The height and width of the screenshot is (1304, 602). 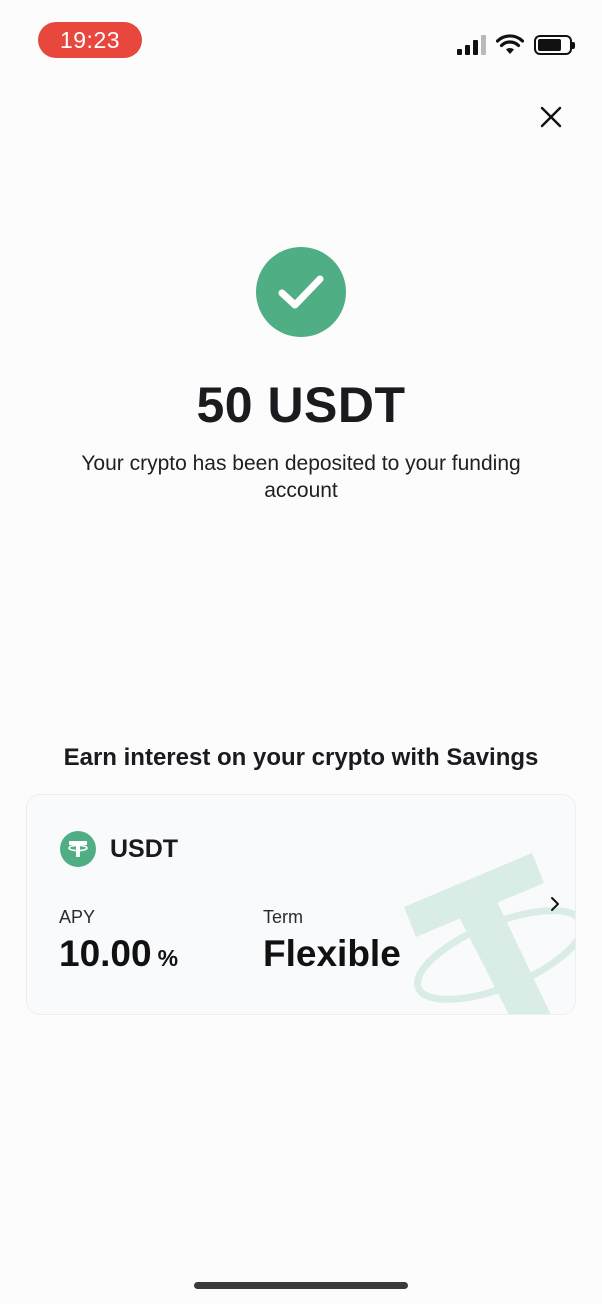 I want to click on apy-value-row: 10.00%, so click(x=118, y=954).